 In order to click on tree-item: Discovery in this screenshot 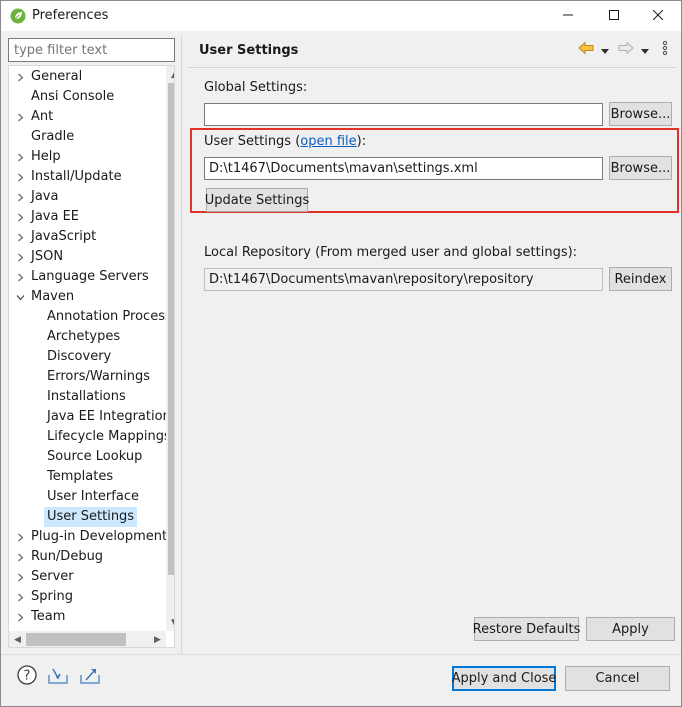, I will do `click(87, 357)`.